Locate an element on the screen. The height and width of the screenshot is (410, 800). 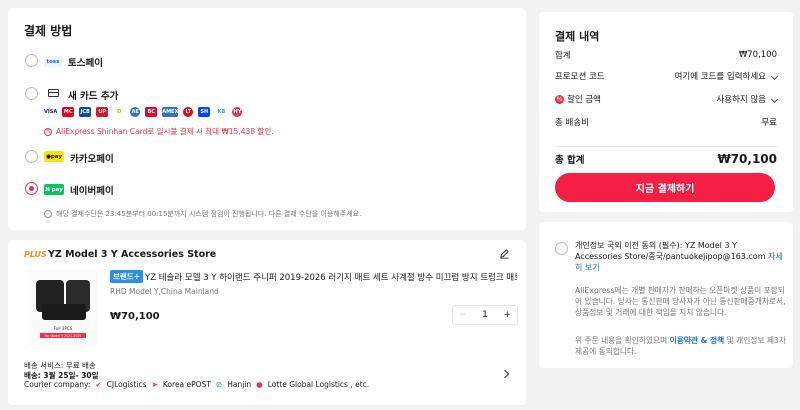
shinhan-card-icon: SH is located at coordinates (204, 112).